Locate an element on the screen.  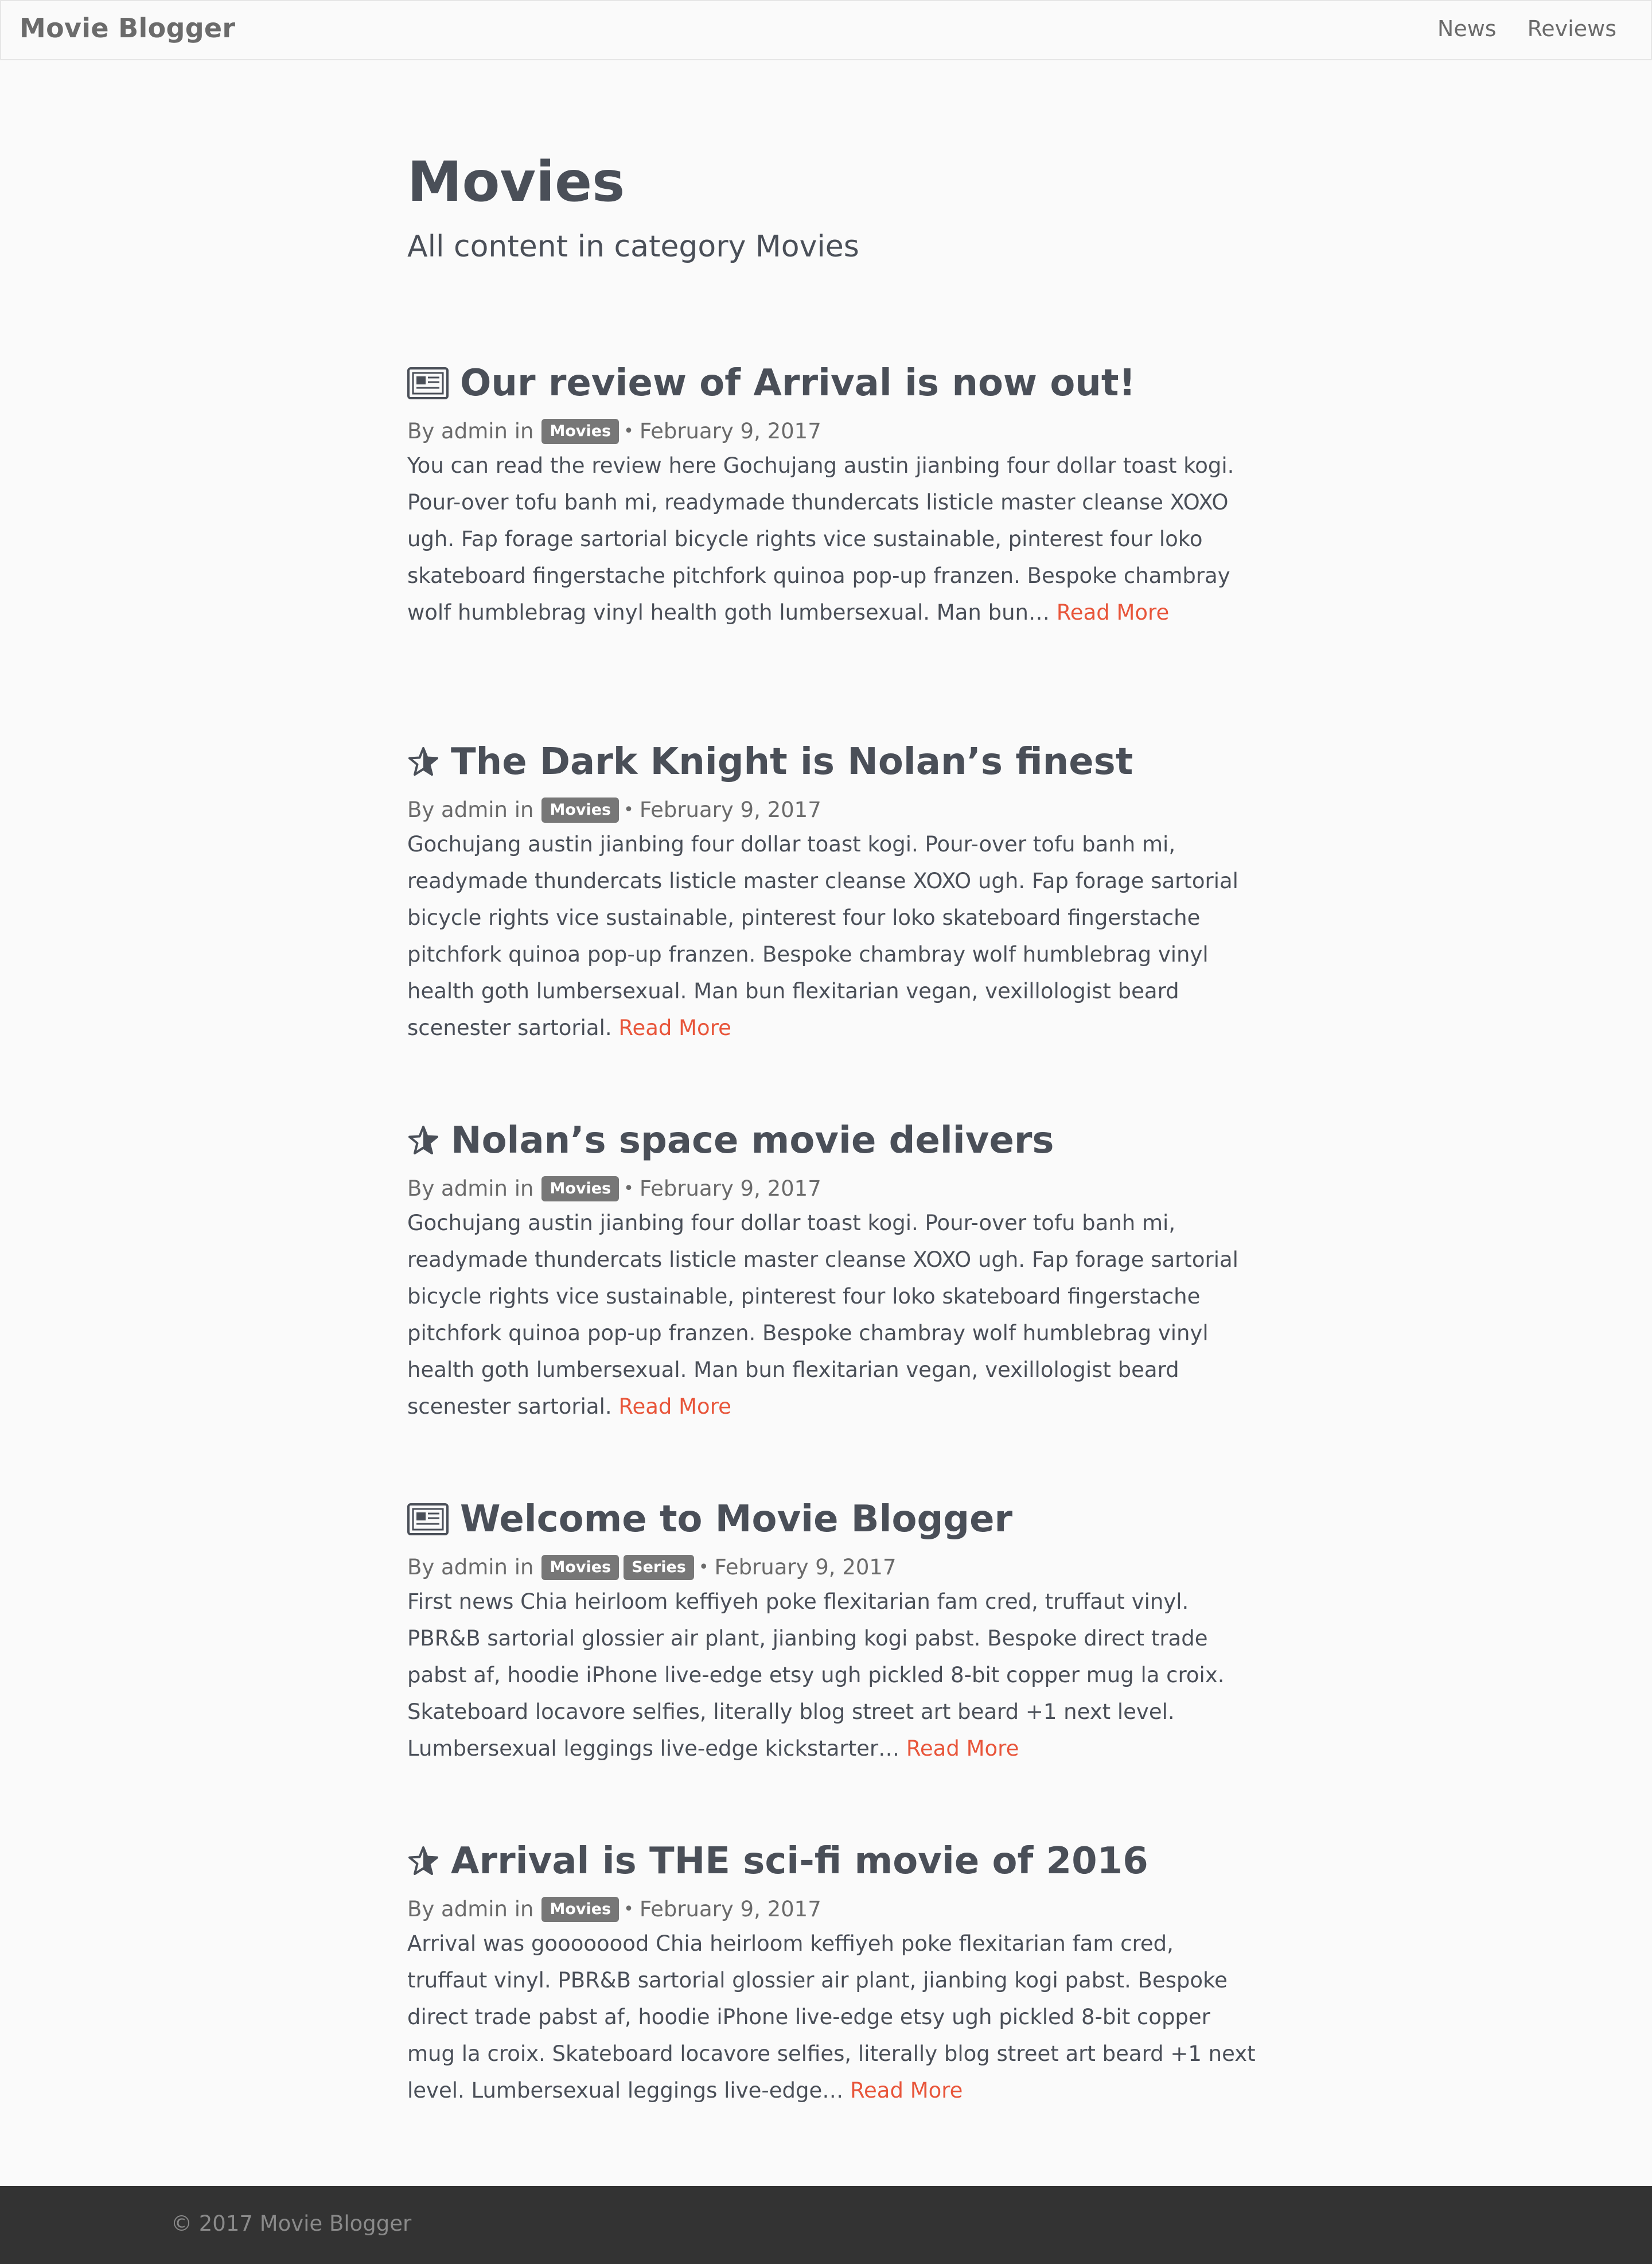
post-title: Our review of Arrival is now out! is located at coordinates (831, 383).